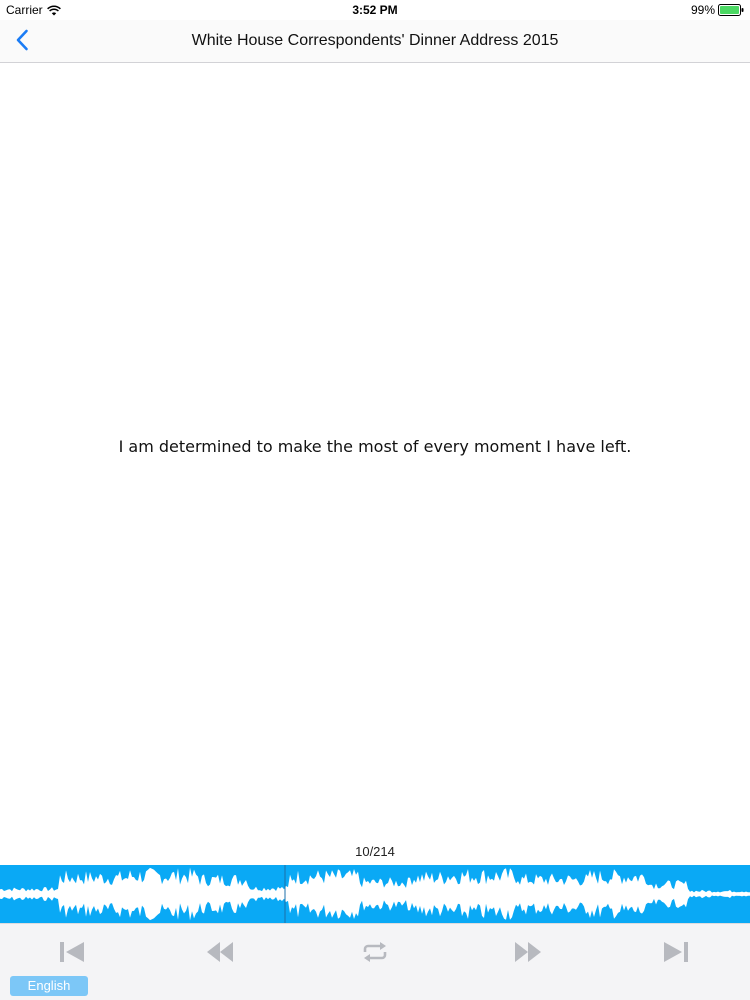 This screenshot has height=1000, width=750. I want to click on battery-icon, so click(731, 10).